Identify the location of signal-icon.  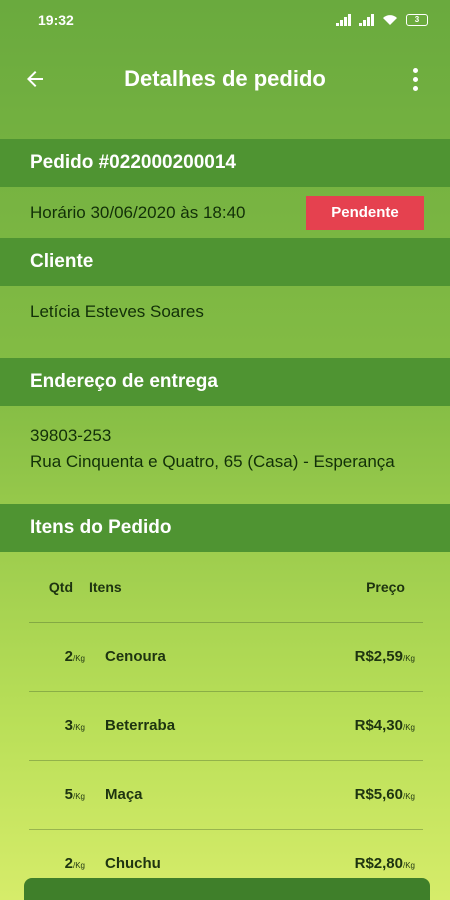
(343, 20).